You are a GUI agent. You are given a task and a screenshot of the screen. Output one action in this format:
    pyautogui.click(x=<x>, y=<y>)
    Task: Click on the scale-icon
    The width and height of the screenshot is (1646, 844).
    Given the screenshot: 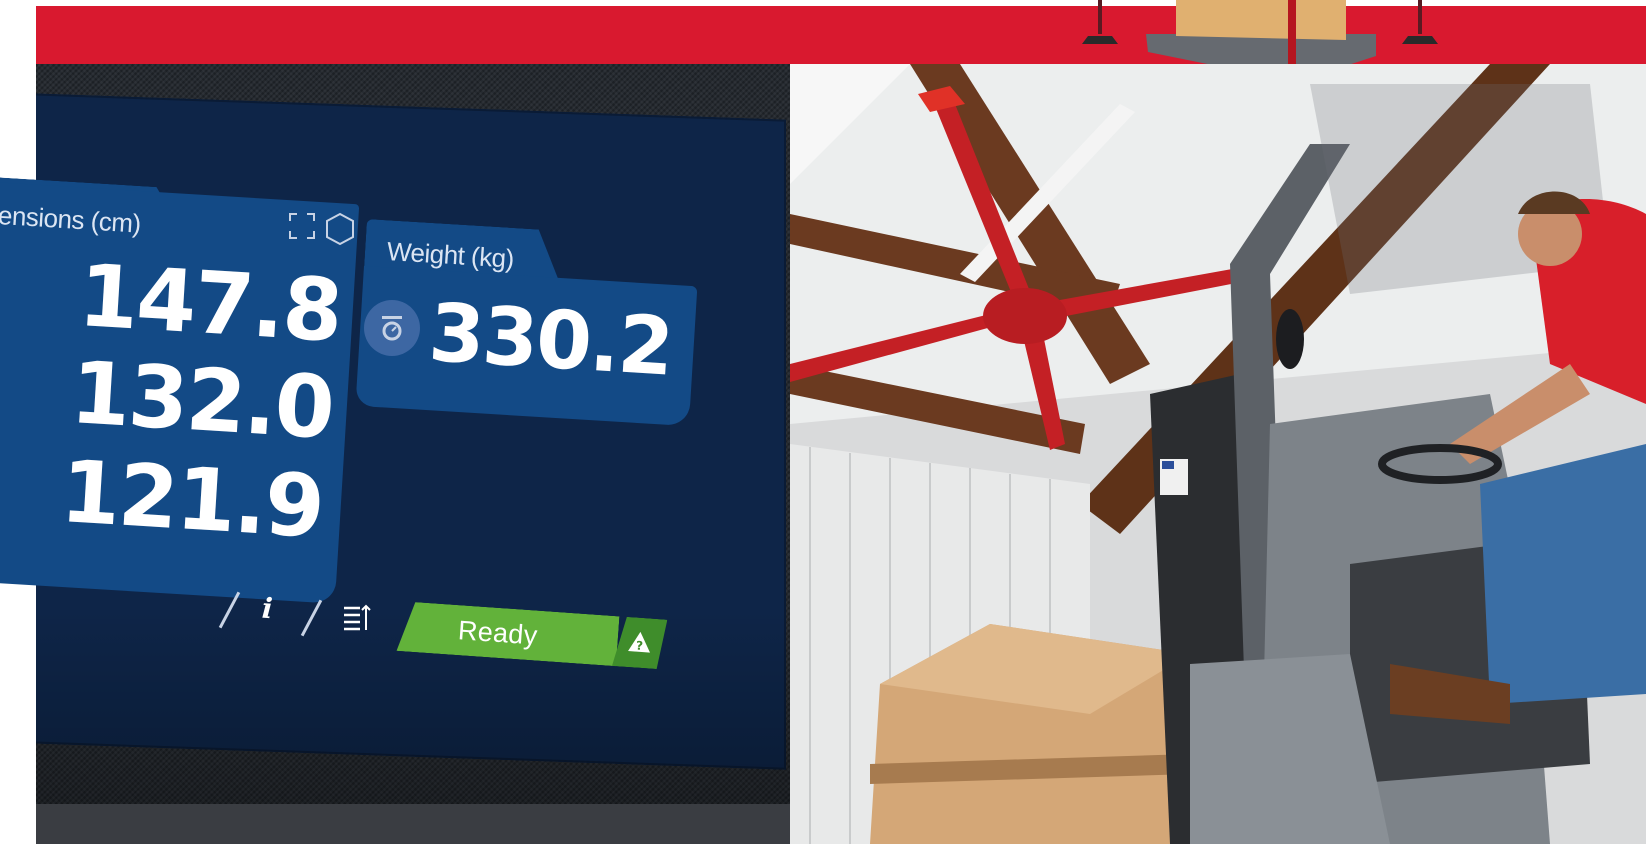 What is the action you would take?
    pyautogui.click(x=392, y=328)
    